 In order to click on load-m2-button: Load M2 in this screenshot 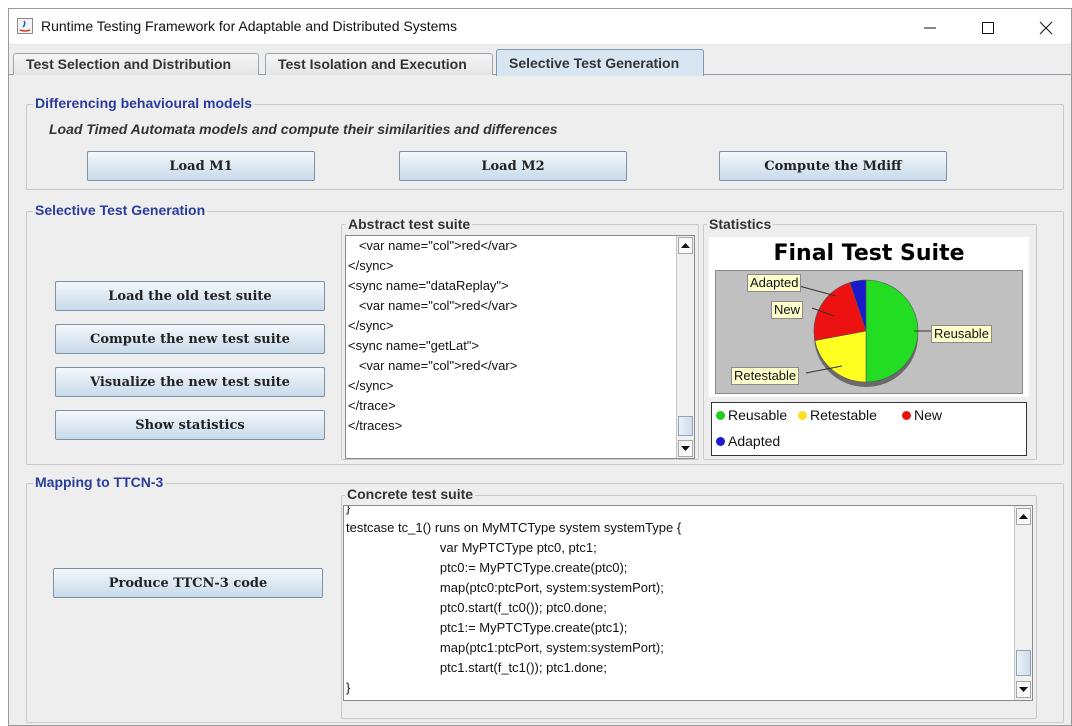, I will do `click(513, 166)`.